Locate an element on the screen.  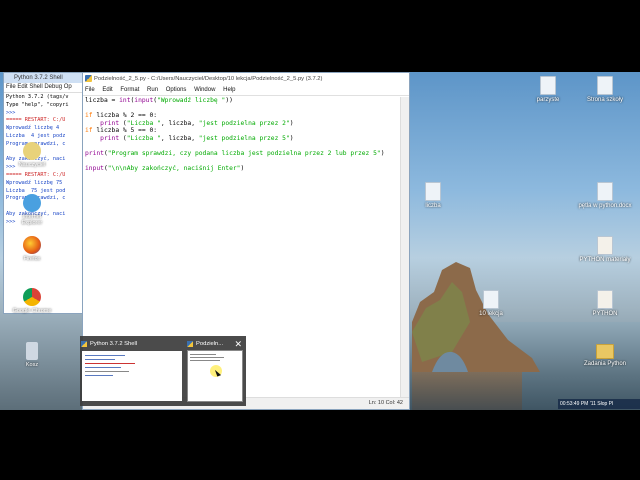
desktop-icon-label: Kosz is located at coordinates (32, 365).